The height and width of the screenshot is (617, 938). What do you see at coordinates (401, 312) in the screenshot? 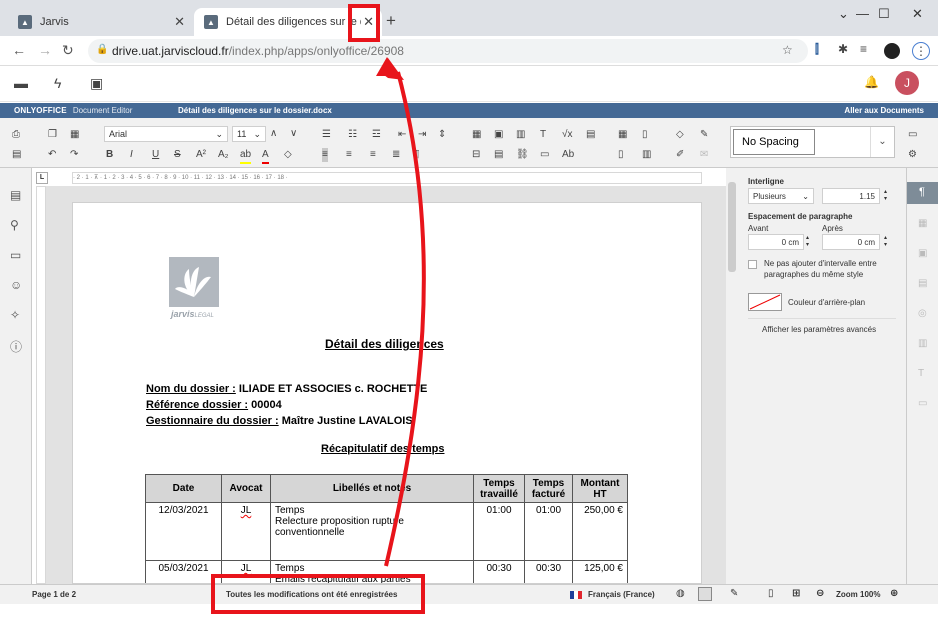
I see `annotation-arrow-icon` at bounding box center [401, 312].